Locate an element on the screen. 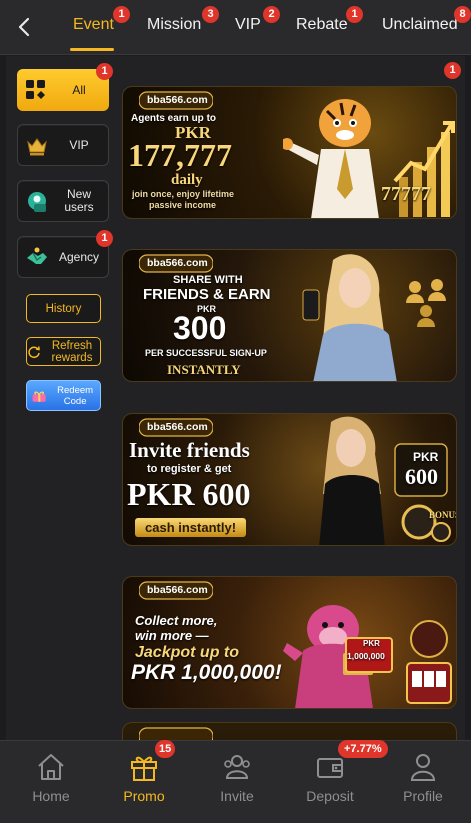  refresh-rewards-label: Refresh rewards is located at coordinates (72, 351).